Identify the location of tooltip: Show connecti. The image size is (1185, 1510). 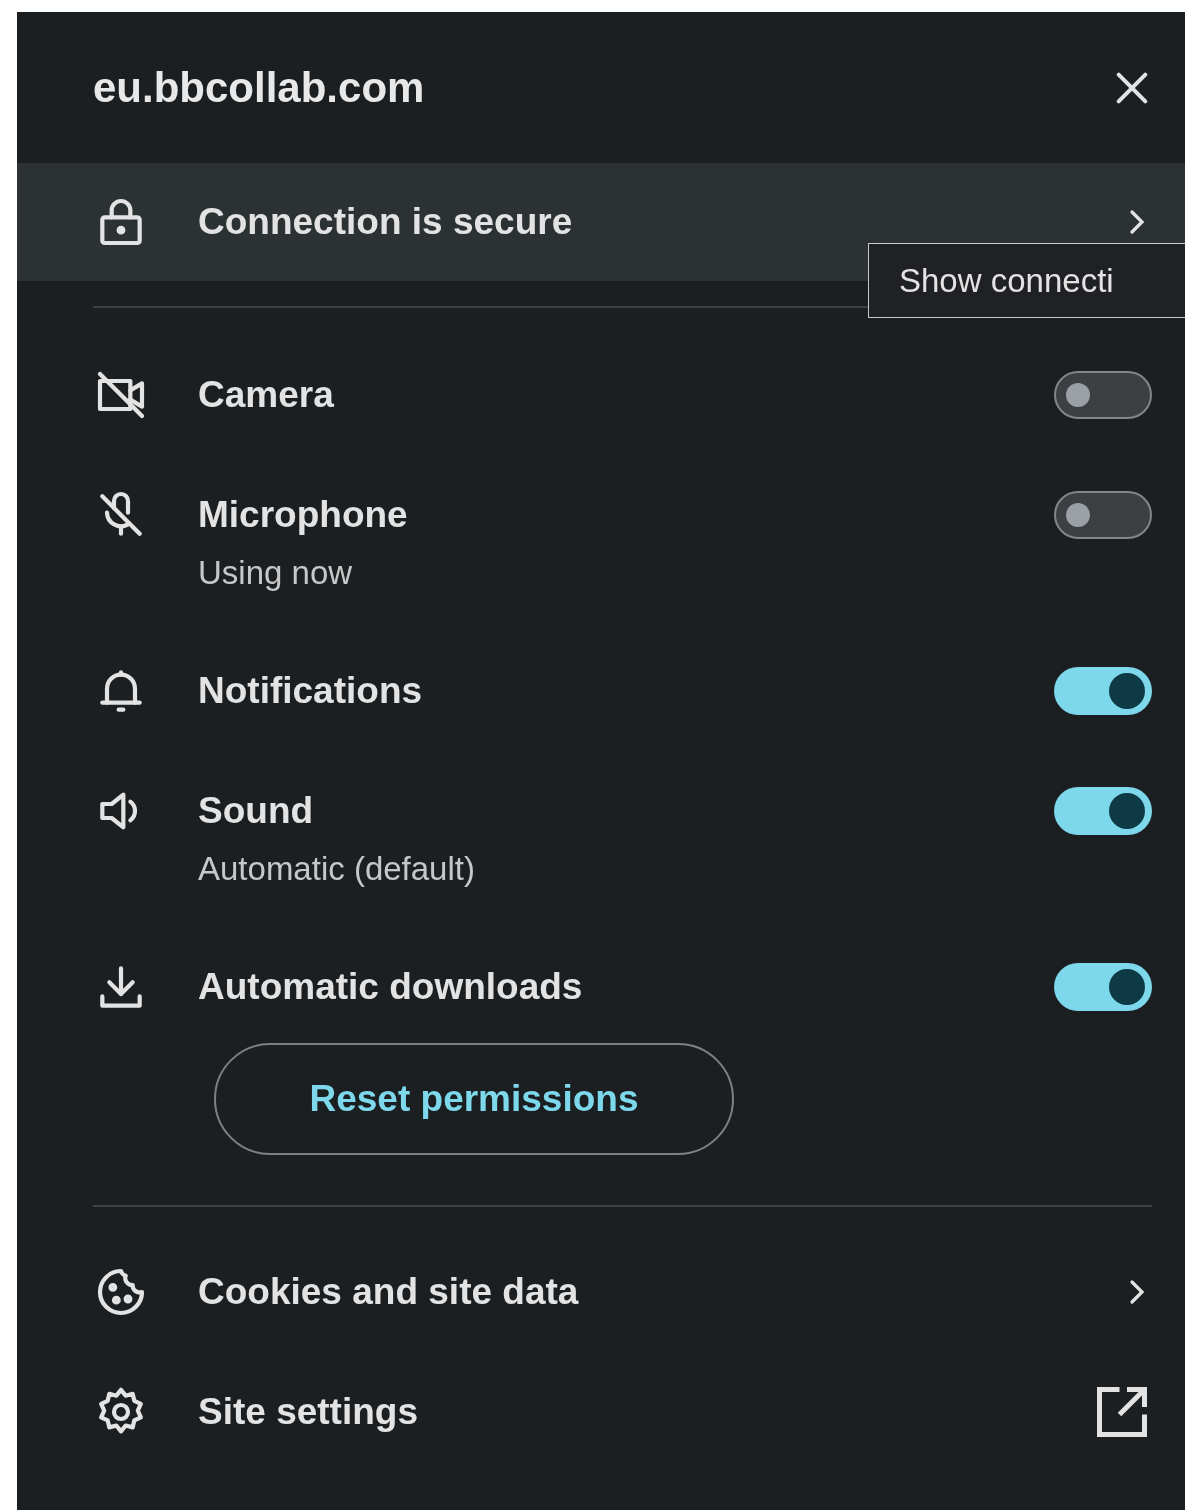
(1026, 280).